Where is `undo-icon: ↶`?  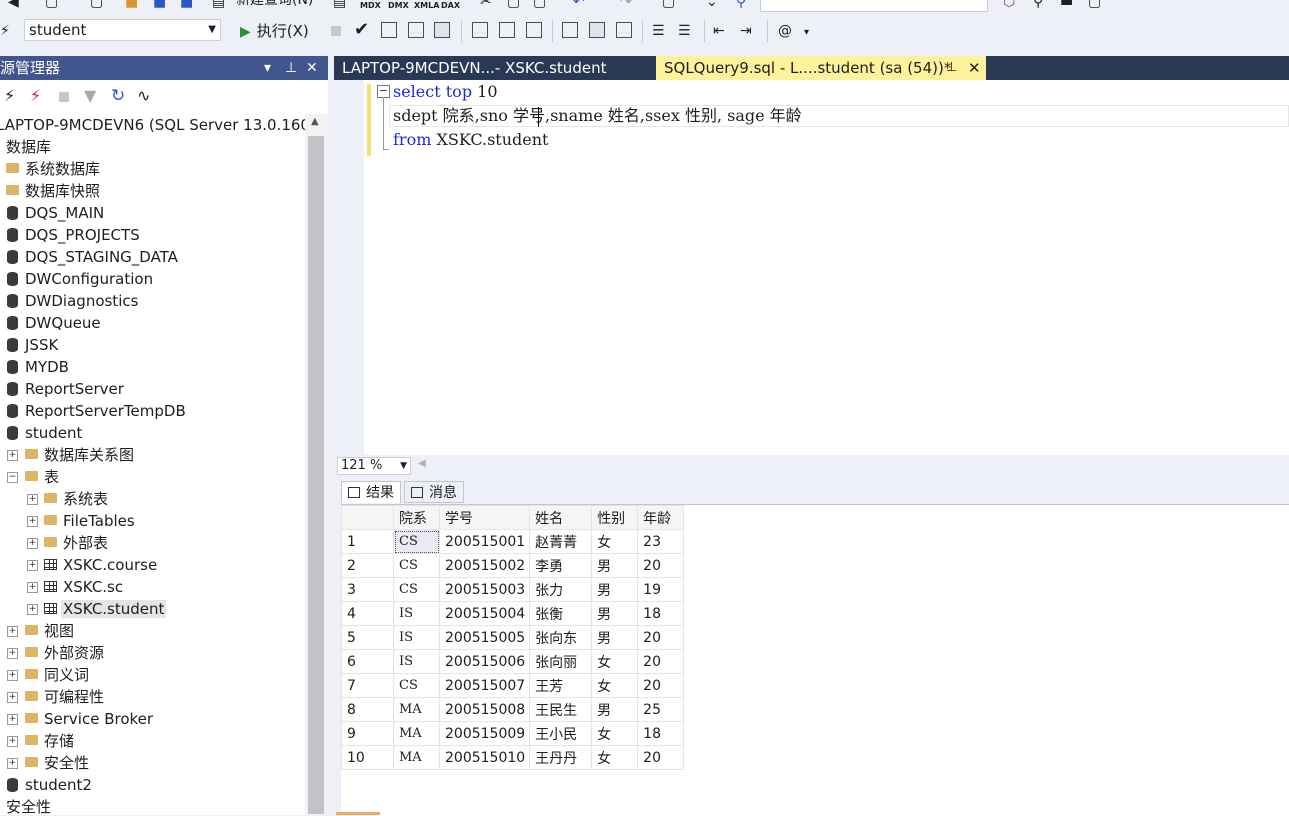 undo-icon: ↶ is located at coordinates (579, 5).